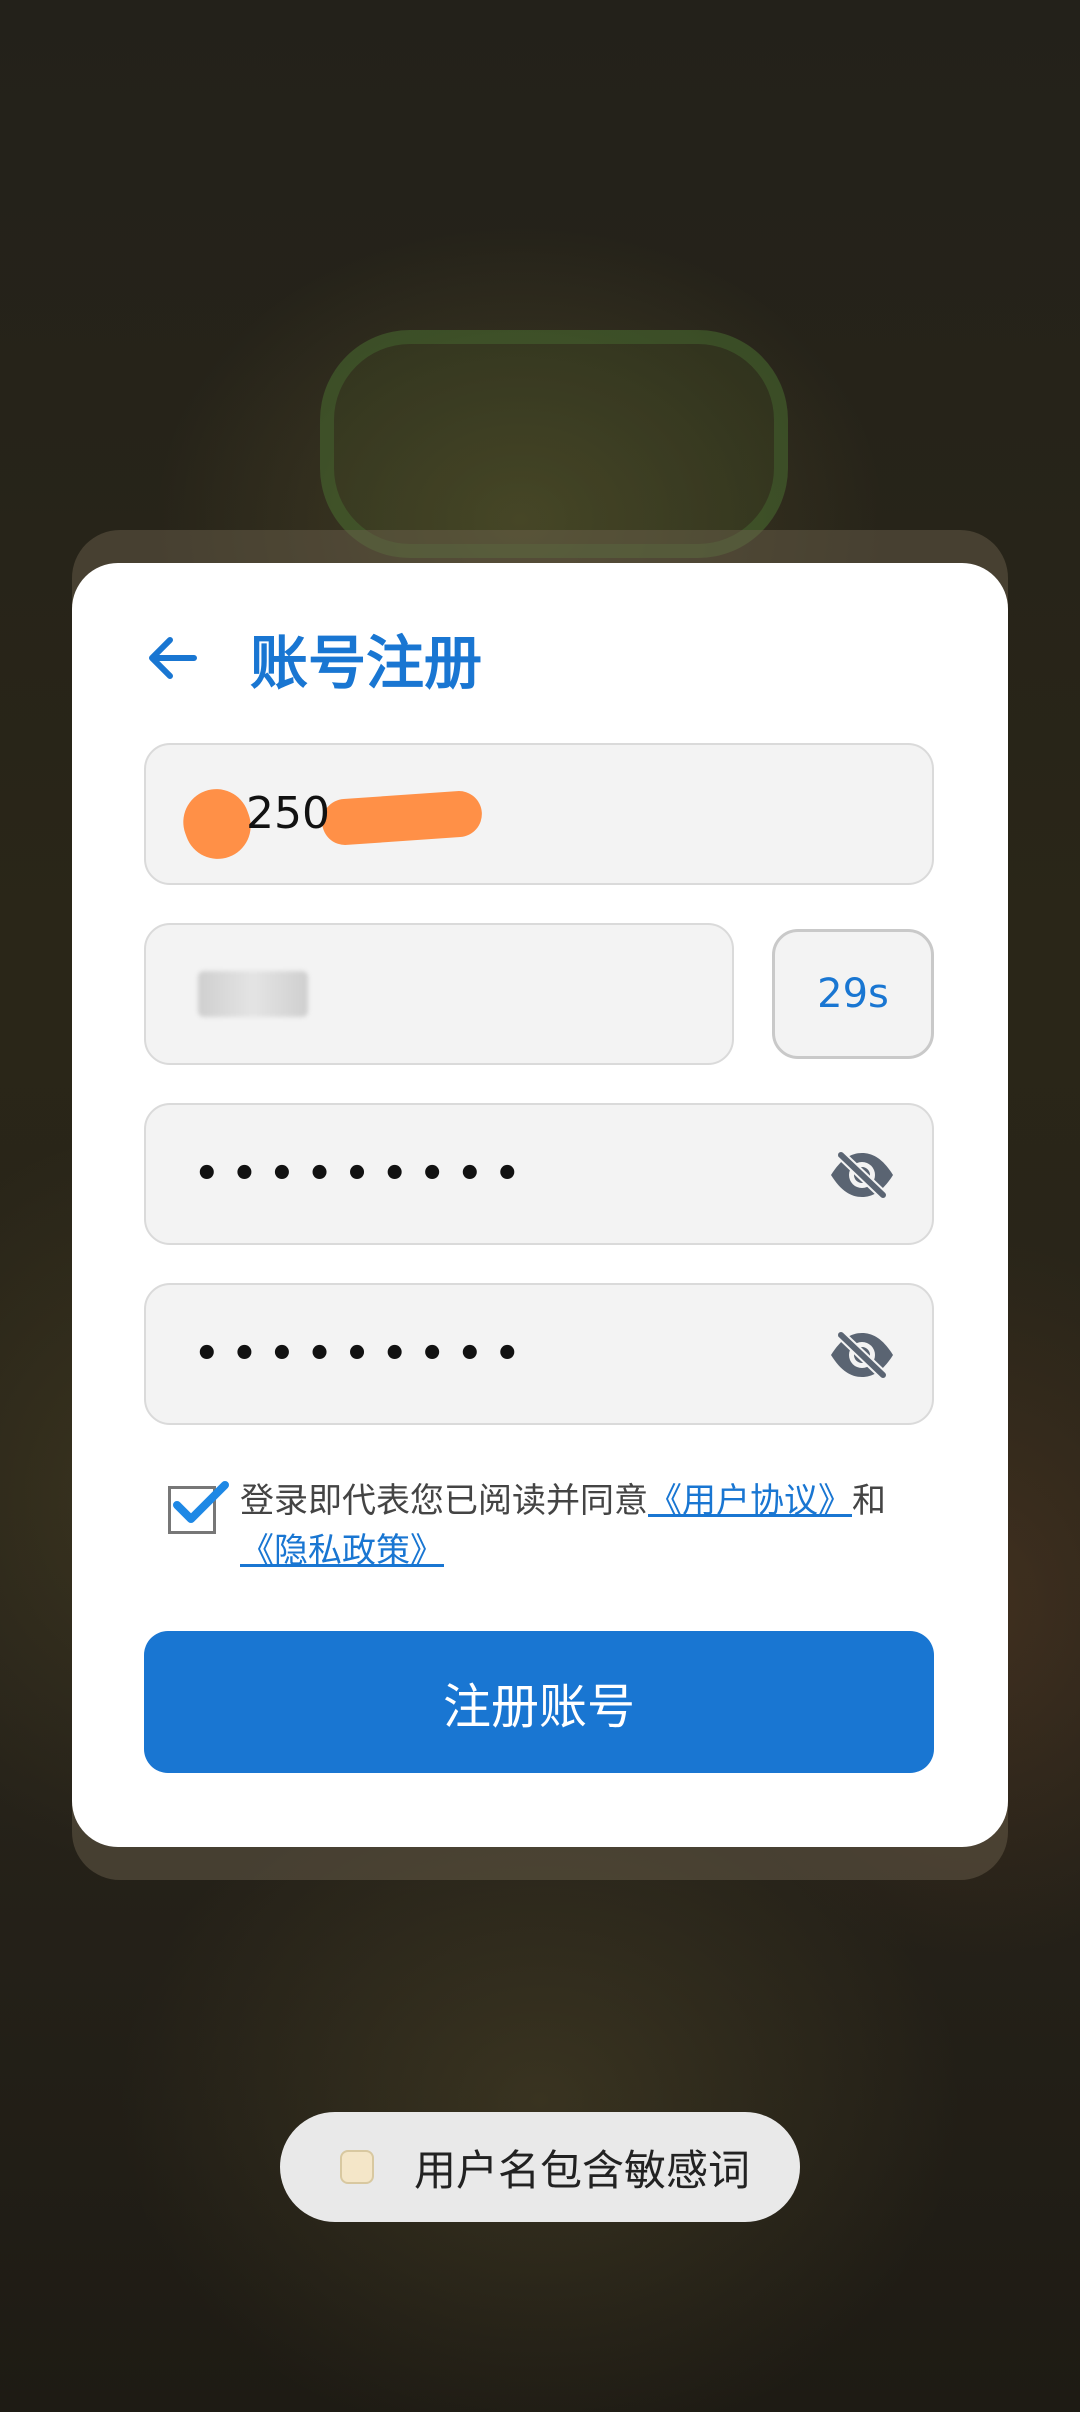 The width and height of the screenshot is (1080, 2412). I want to click on dialog-header: 账号注册, so click(307, 658).